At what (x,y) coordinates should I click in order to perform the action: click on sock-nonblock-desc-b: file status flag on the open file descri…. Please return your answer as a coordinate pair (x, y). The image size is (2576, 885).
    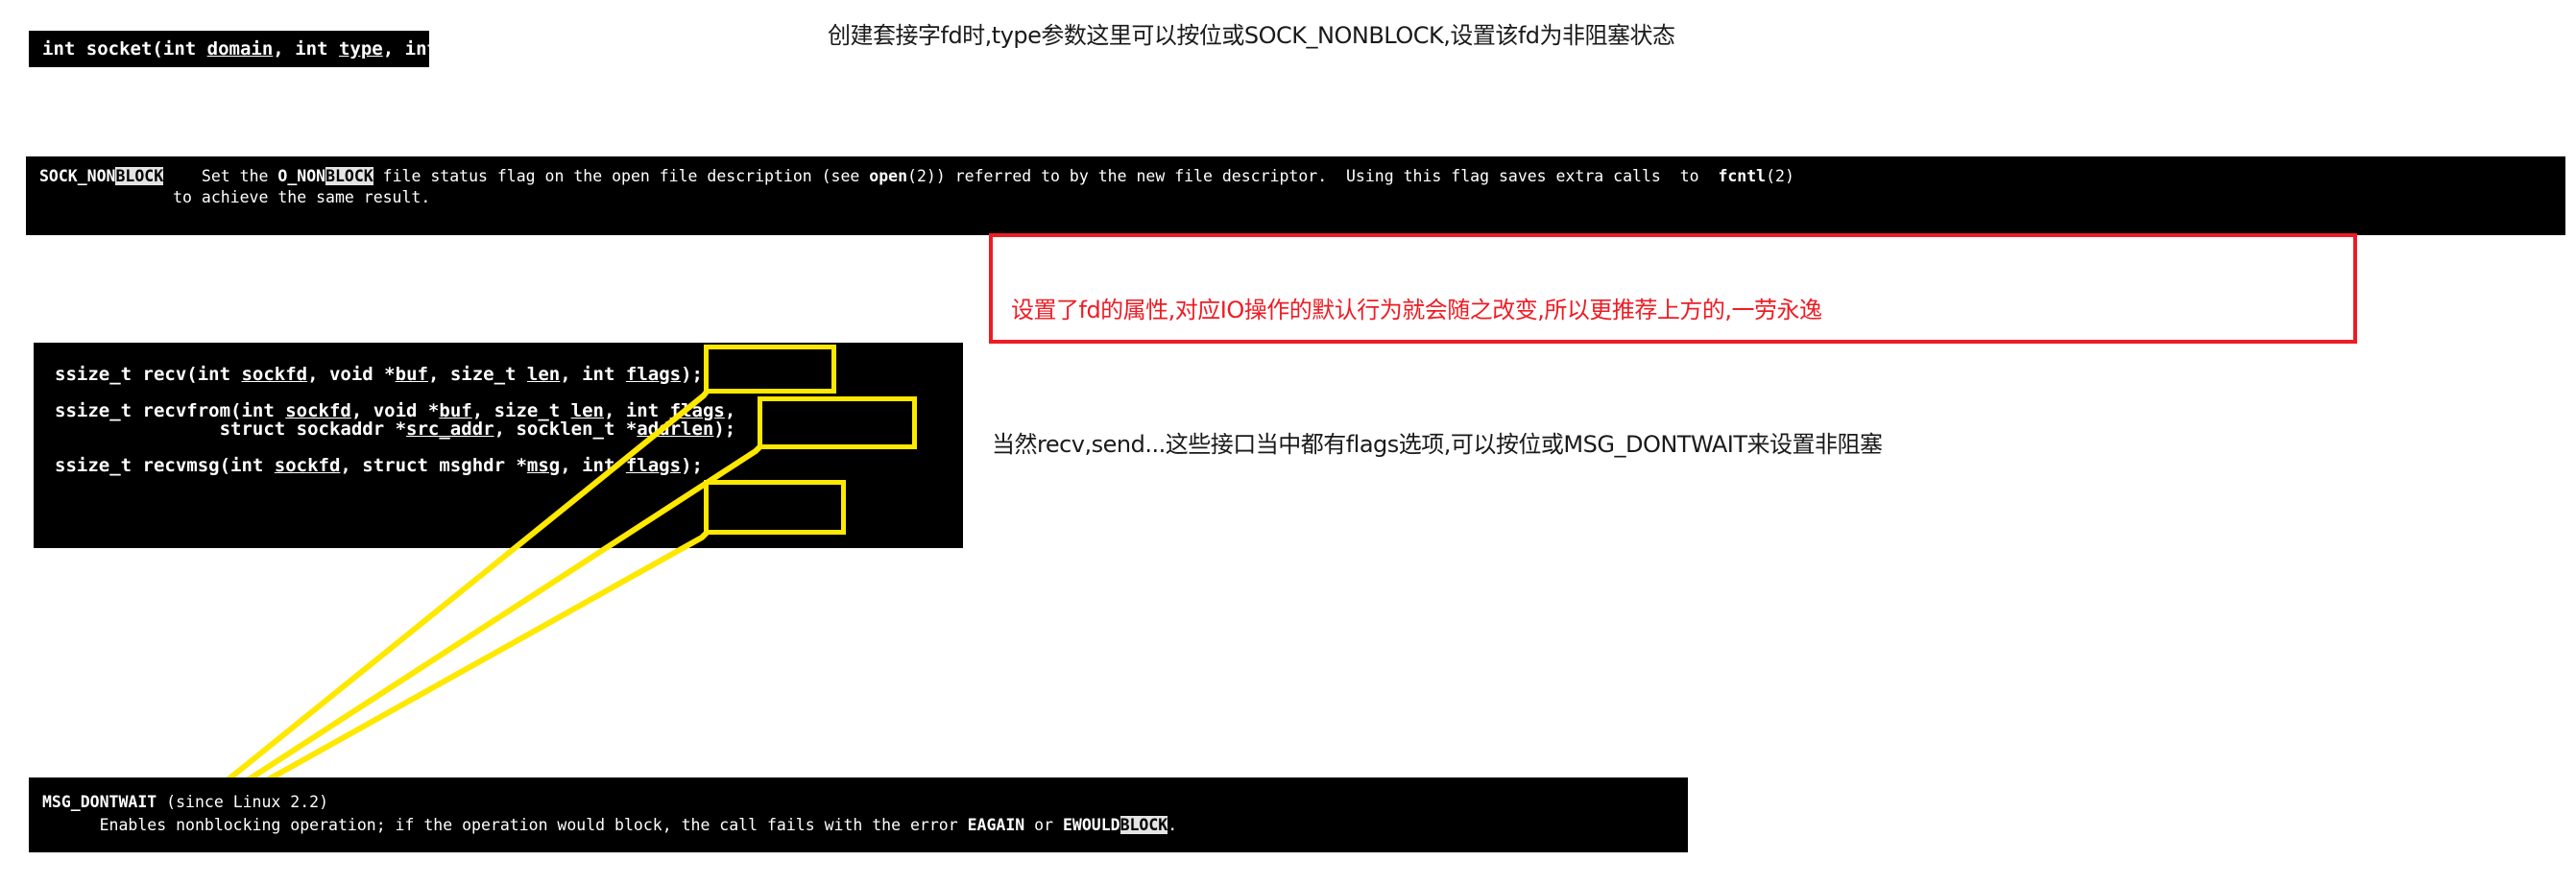
    Looking at the image, I should click on (621, 176).